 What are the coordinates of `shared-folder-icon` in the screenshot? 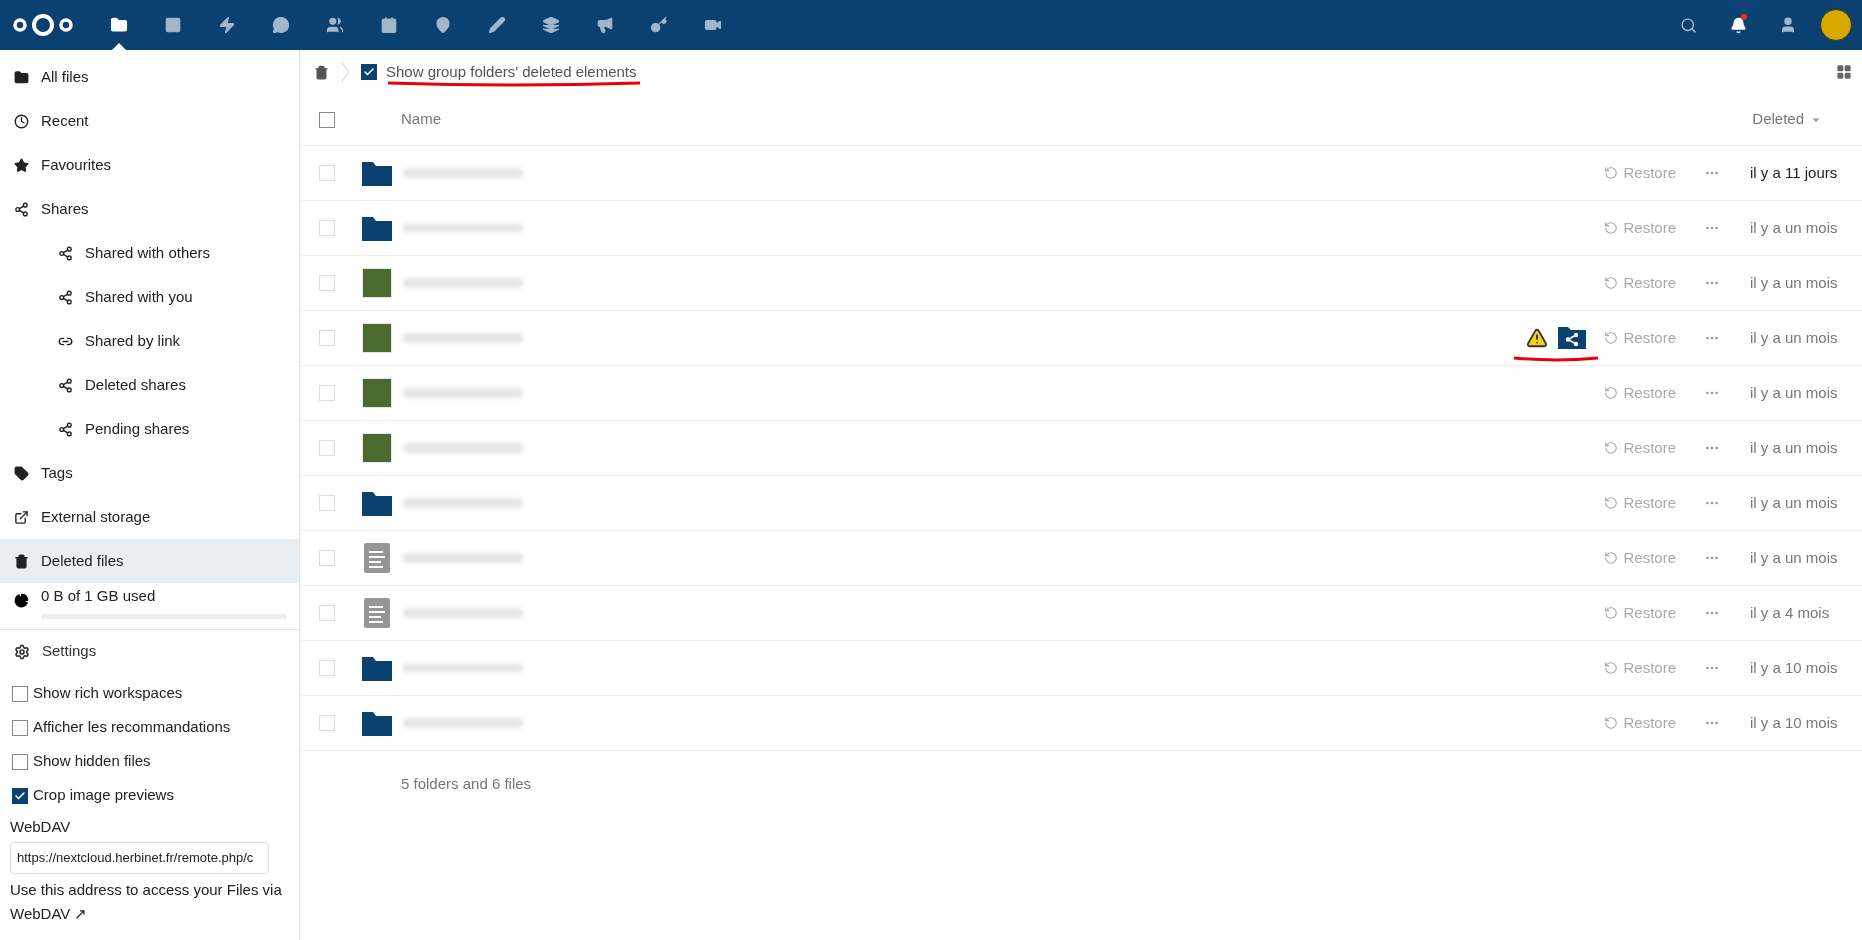 It's located at (1572, 338).